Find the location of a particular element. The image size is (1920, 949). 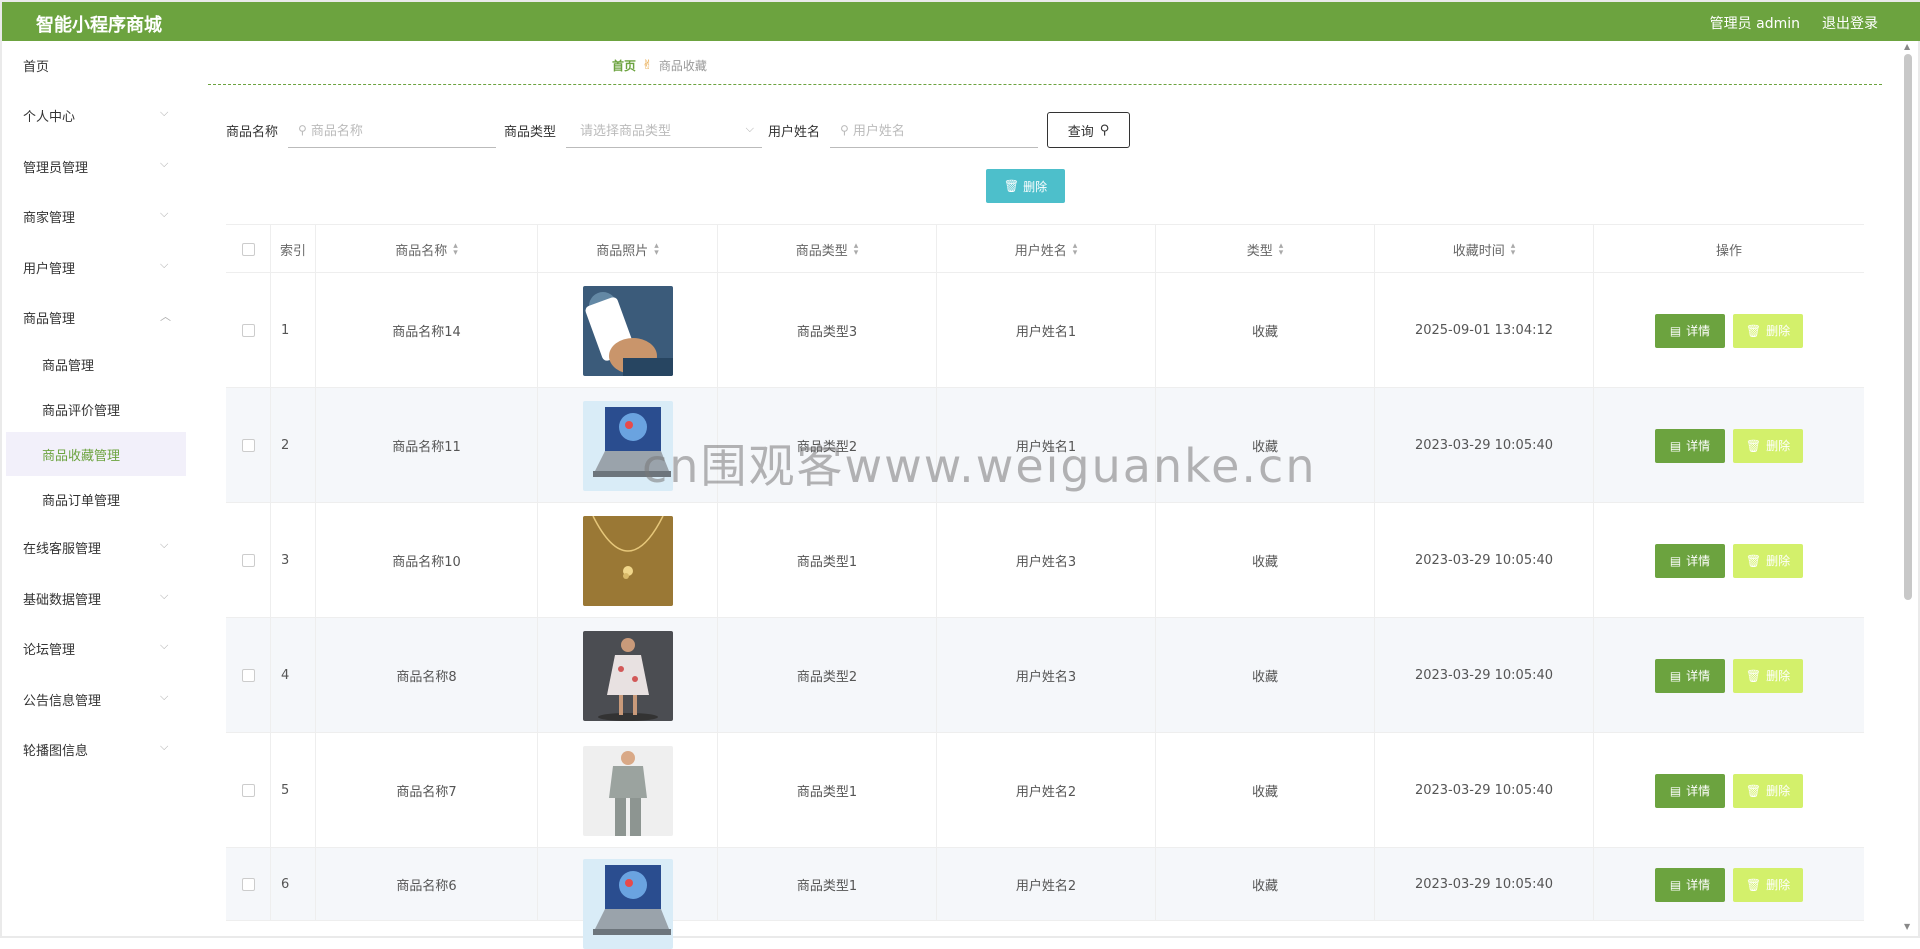

header-user: 用户姓名 ▴ ▾ is located at coordinates (1046, 249).